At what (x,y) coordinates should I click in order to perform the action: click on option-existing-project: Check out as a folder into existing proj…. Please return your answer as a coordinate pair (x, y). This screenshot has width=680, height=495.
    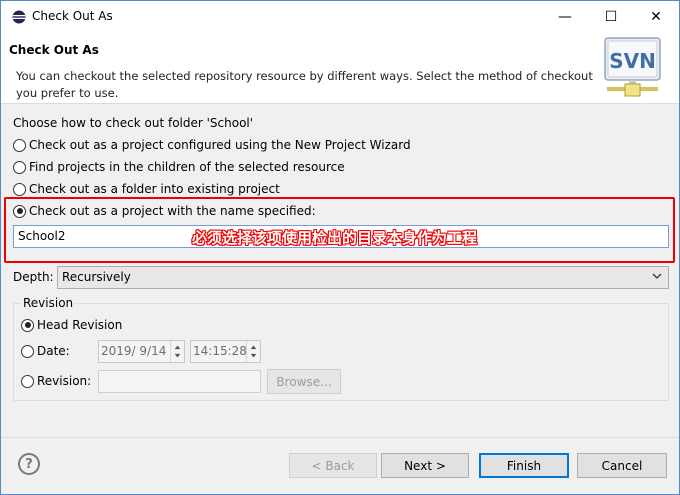
    Looking at the image, I should click on (146, 189).